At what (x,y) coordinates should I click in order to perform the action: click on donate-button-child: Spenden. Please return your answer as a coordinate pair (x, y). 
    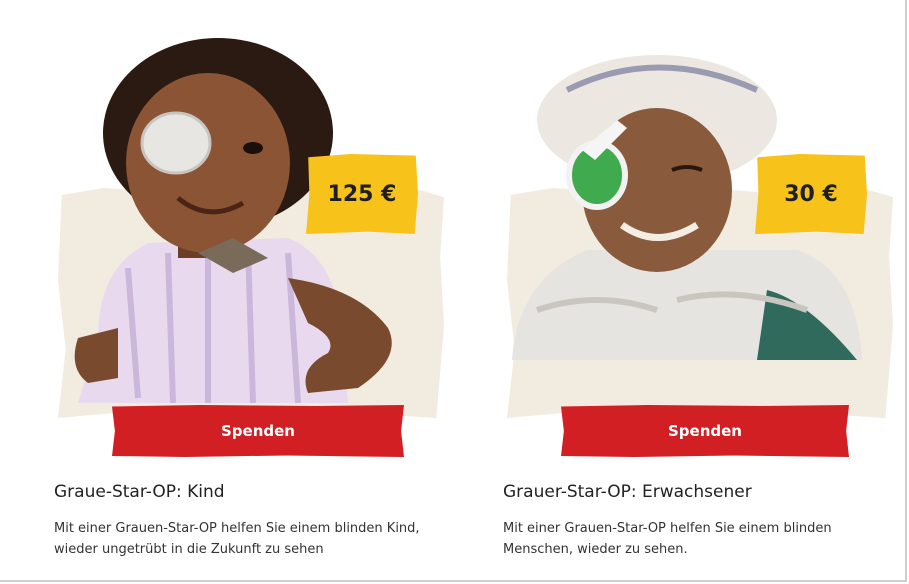
    Looking at the image, I should click on (258, 431).